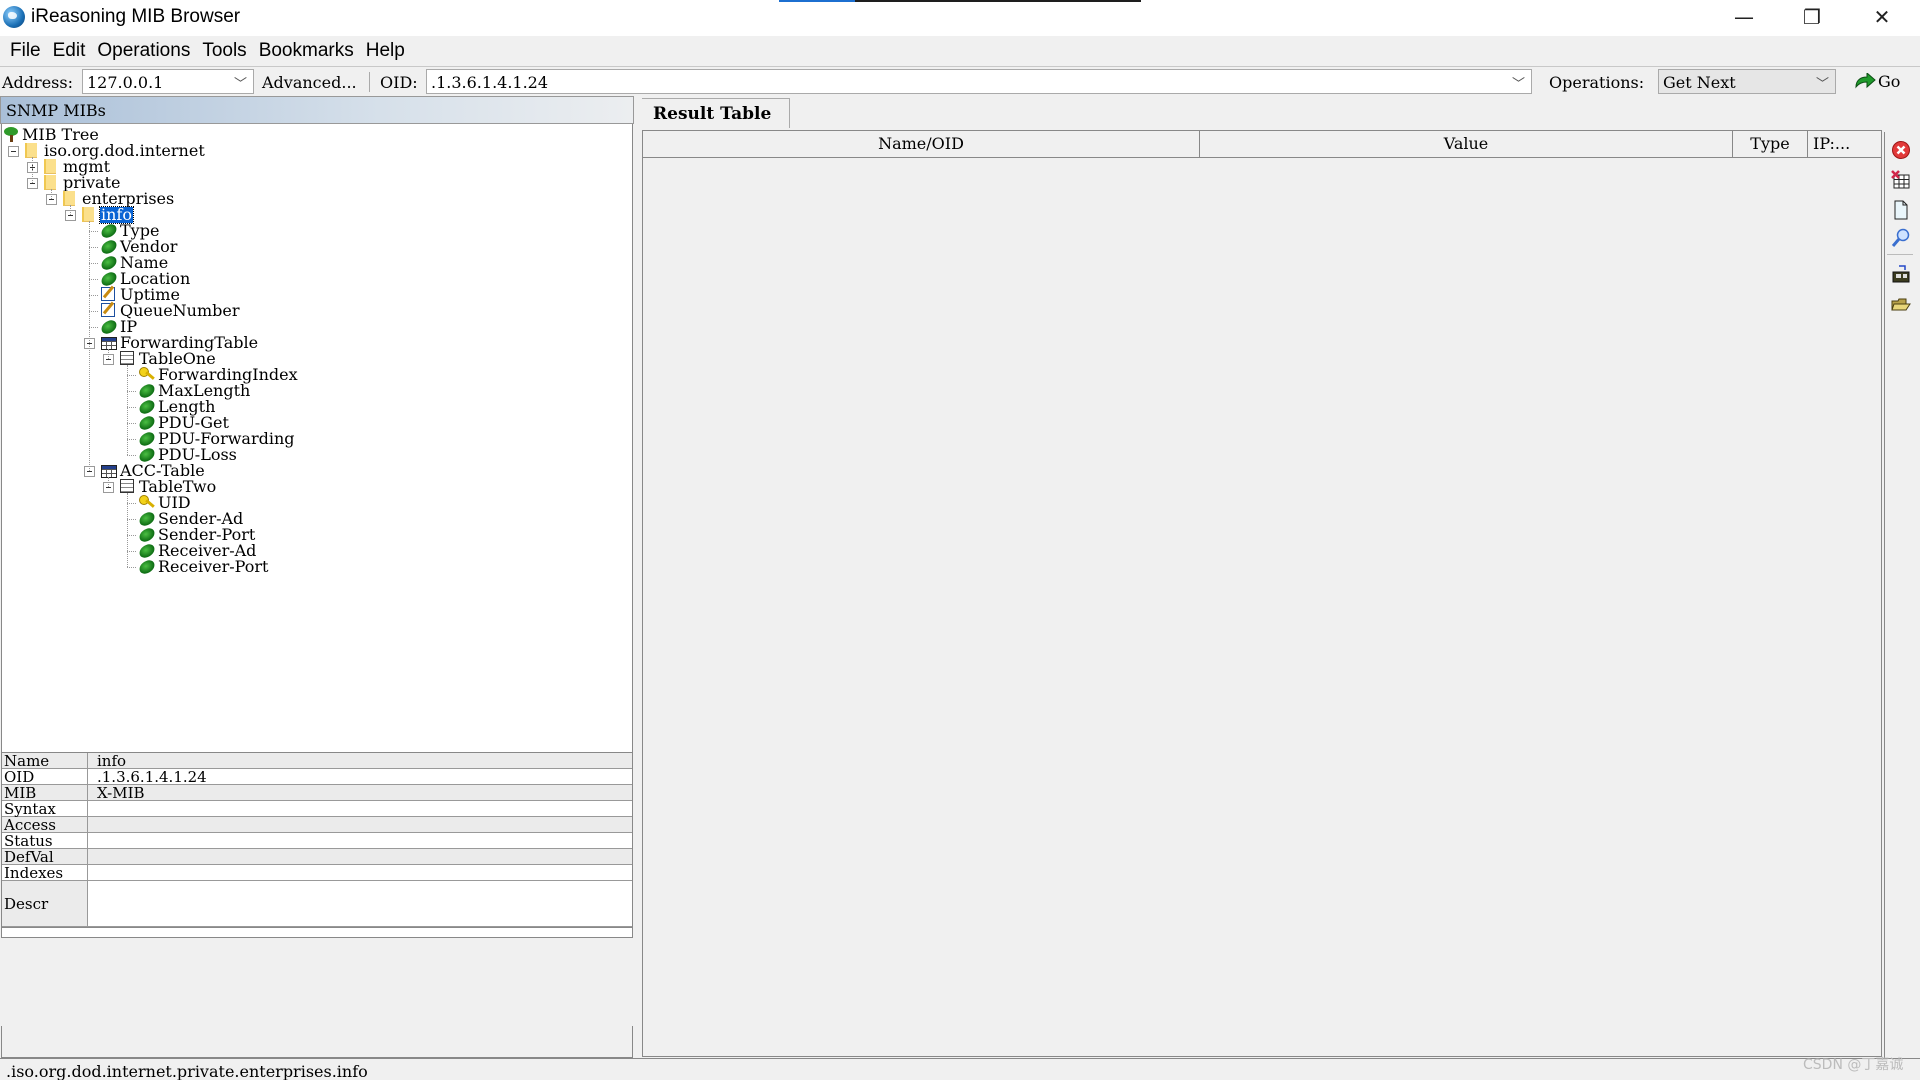 This screenshot has height=1080, width=1920. I want to click on watermark: CSDN @丁嘉诚, so click(1853, 1065).